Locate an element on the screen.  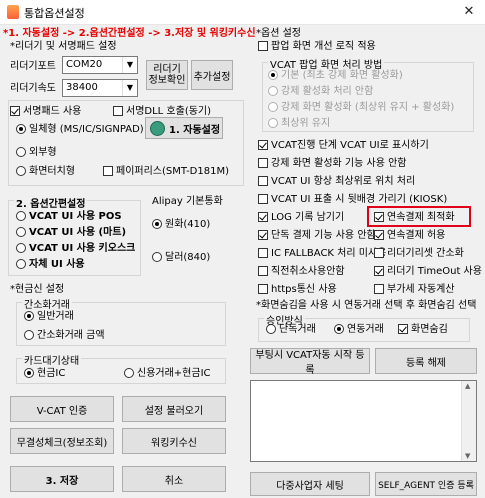
option-label: 리더기 TimeOut 사용 is located at coordinates (434, 271).